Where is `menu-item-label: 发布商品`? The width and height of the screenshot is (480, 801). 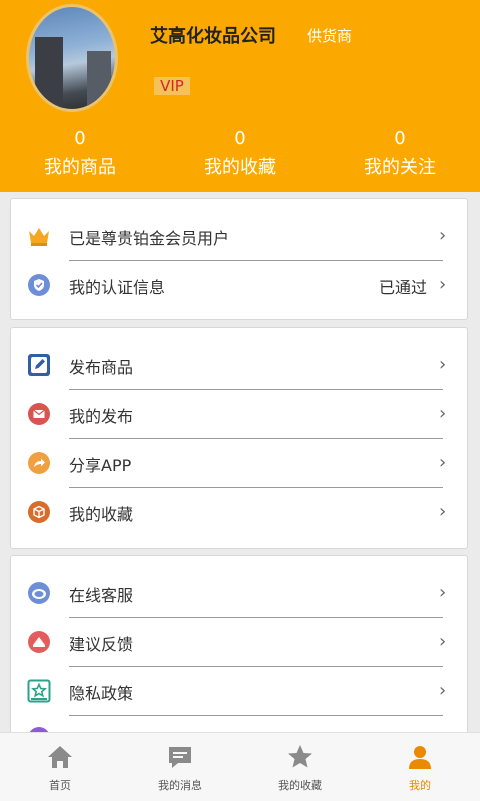
menu-item-label: 发布商品 is located at coordinates (101, 367).